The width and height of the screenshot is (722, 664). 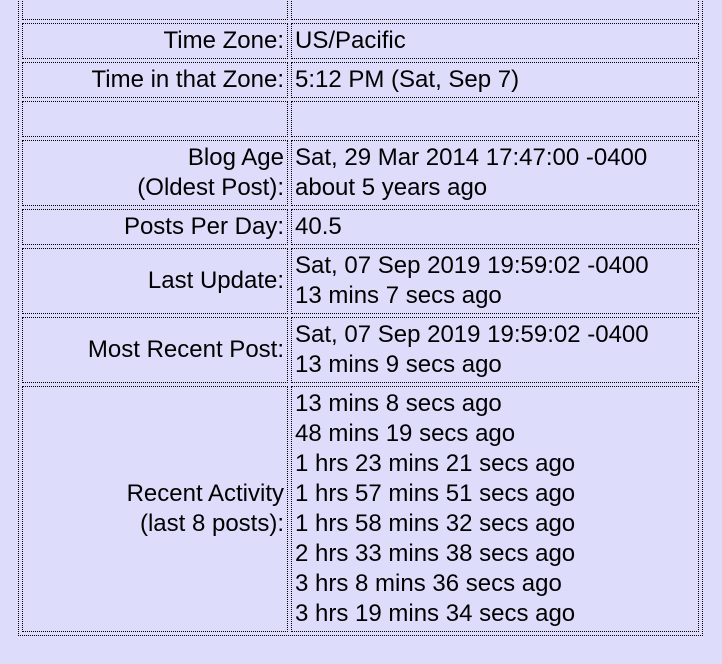 I want to click on last-update-date: Sat, 07 Sep 2019 19:59:02 -0400, so click(x=472, y=265).